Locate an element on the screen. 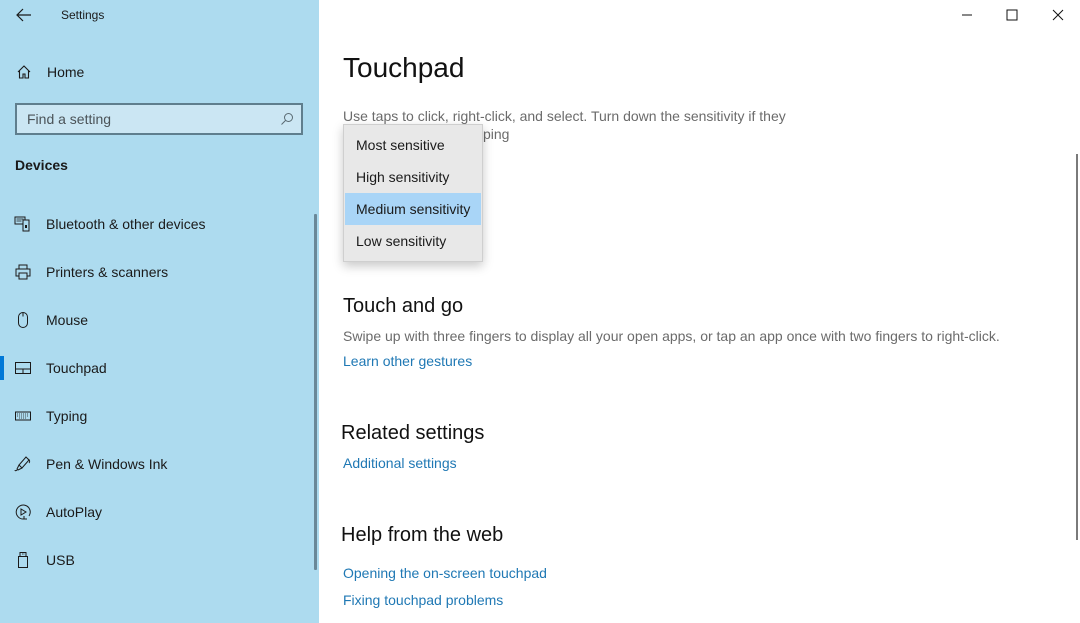  touchpad-icon is located at coordinates (23, 368).